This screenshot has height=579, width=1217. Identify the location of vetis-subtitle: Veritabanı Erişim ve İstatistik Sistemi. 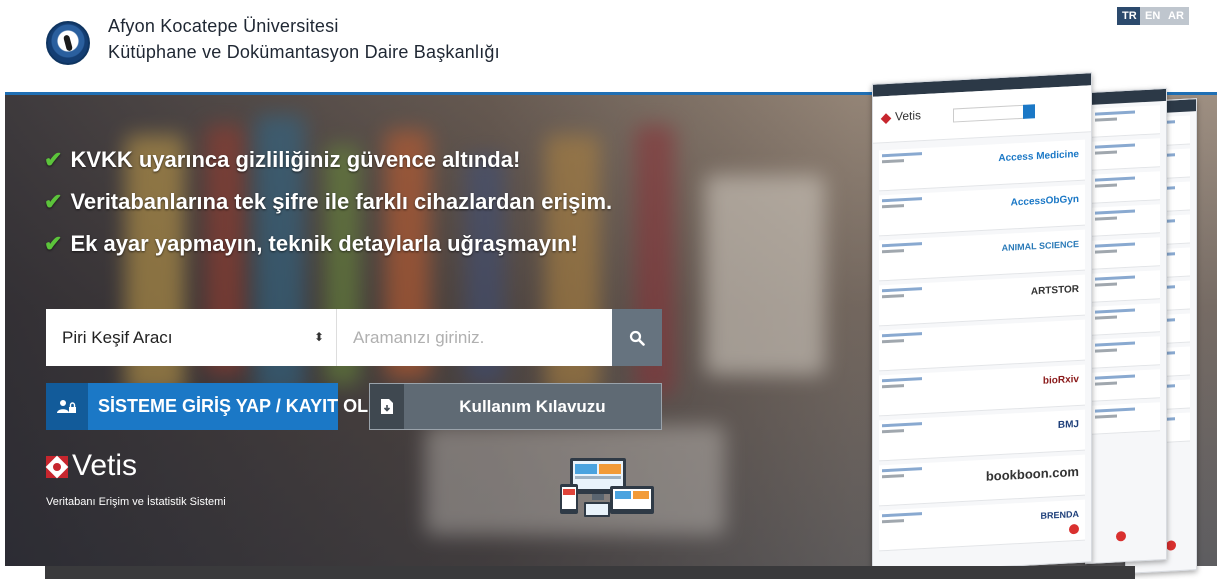
(136, 502).